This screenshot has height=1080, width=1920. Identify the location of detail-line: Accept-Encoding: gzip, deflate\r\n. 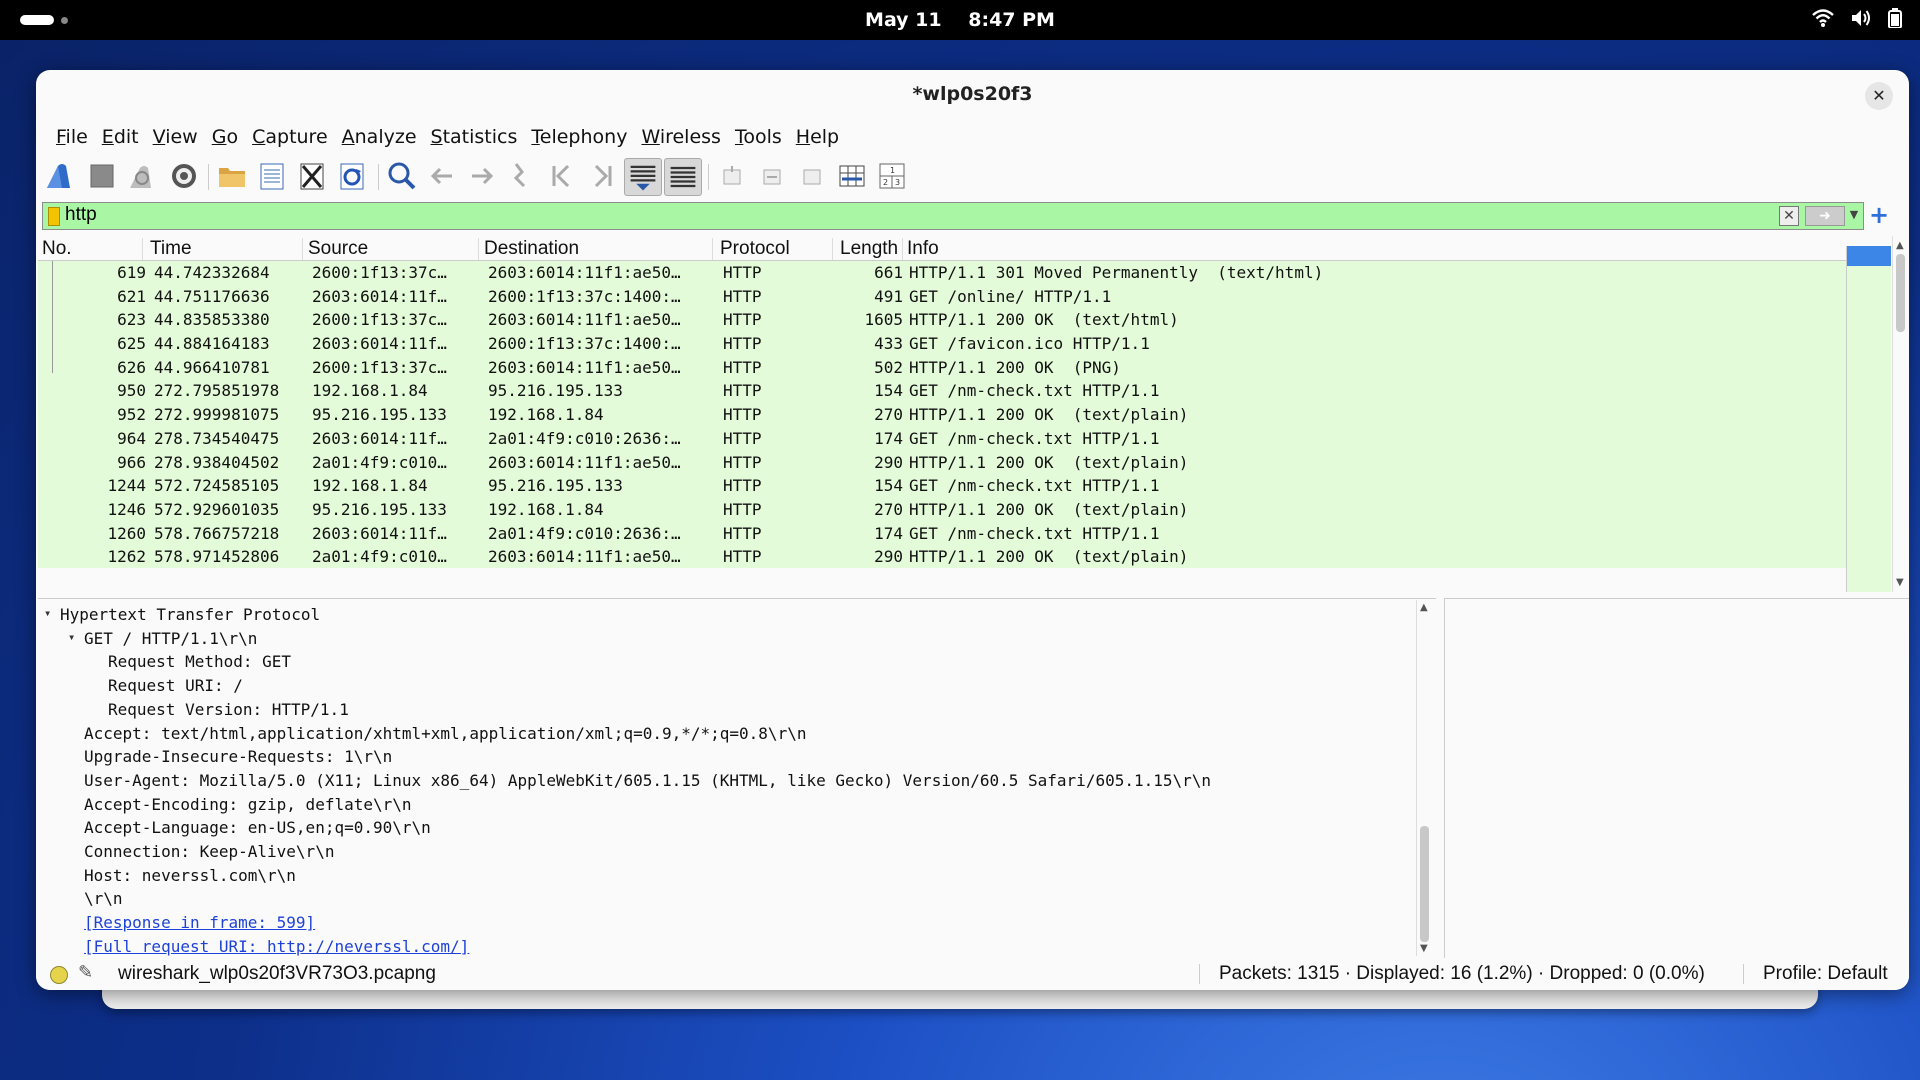
(248, 804).